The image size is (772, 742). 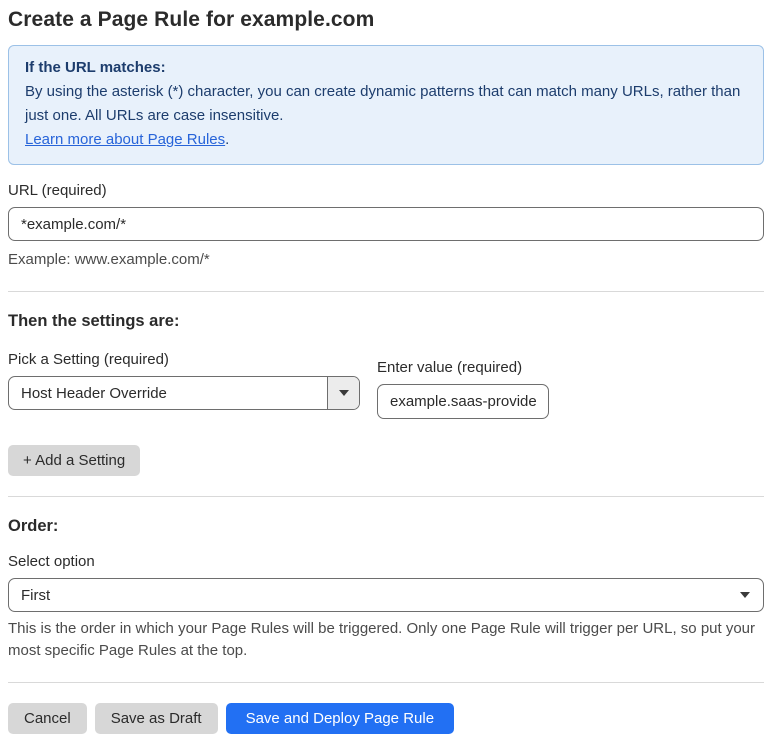 I want to click on order-select: First, so click(x=386, y=595).